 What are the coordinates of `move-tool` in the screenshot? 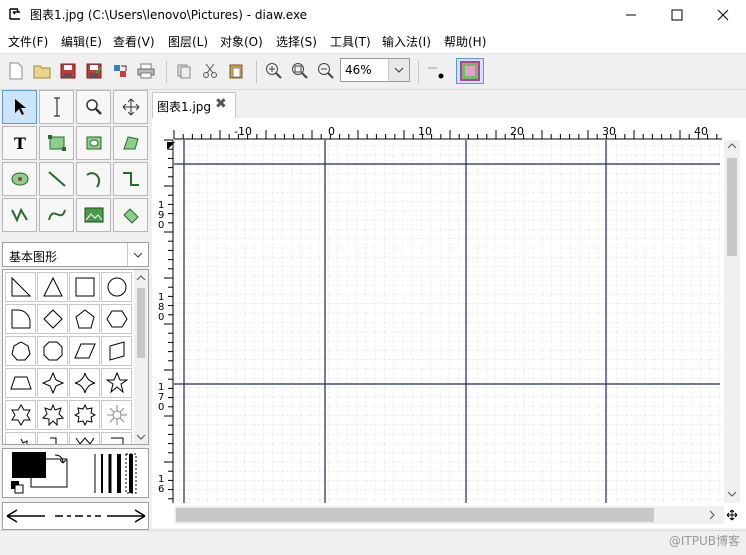 It's located at (130, 107).